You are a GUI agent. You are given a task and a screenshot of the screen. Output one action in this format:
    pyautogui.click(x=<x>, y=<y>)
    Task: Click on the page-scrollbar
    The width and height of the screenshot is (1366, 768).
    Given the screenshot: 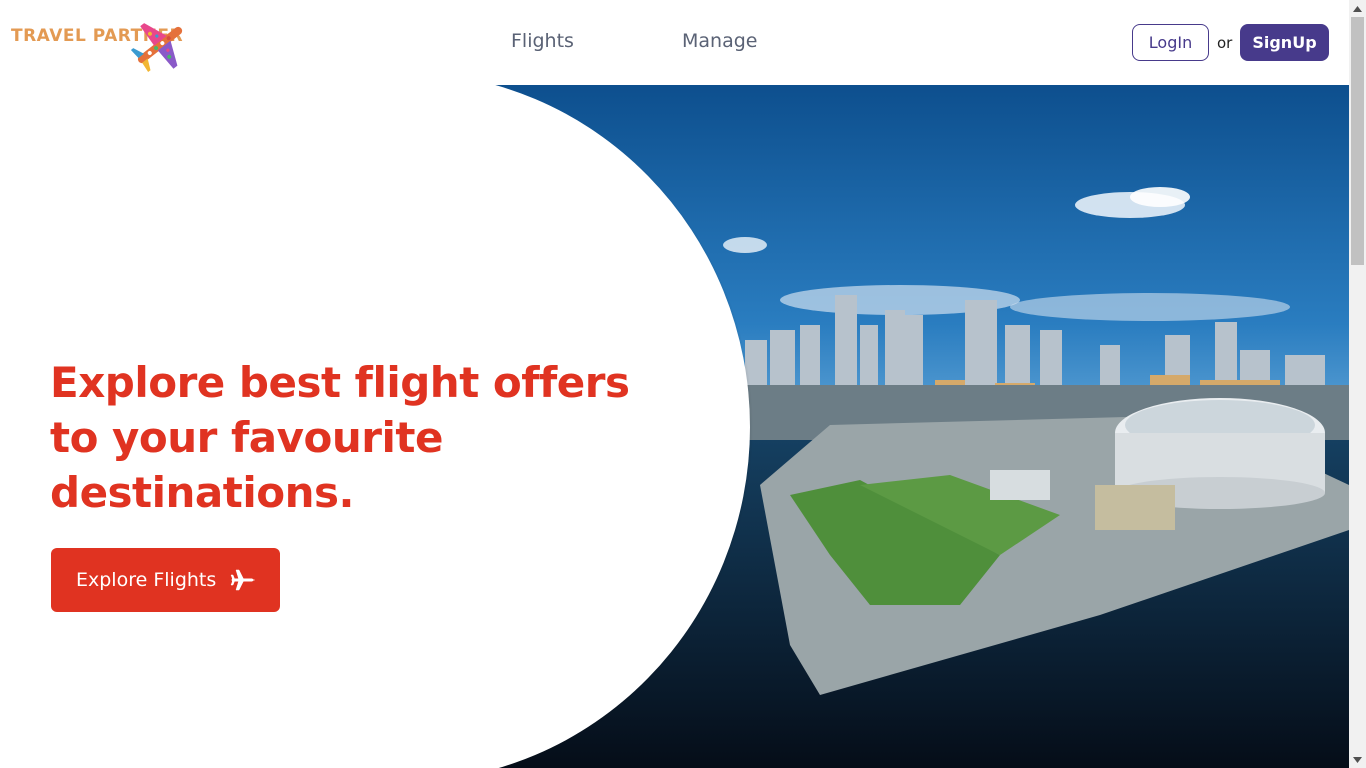 What is the action you would take?
    pyautogui.click(x=1357, y=384)
    